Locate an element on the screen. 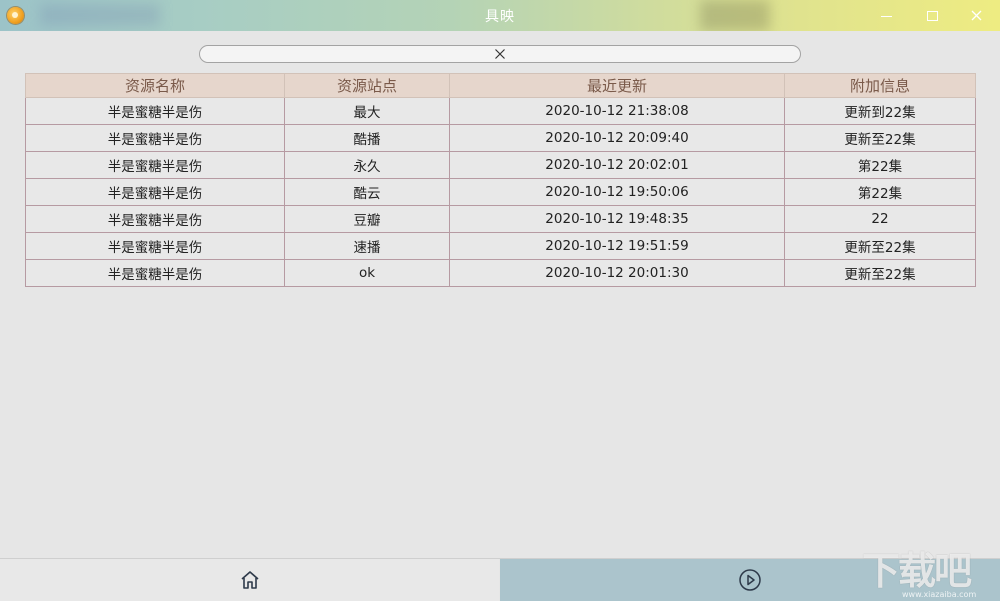 The height and width of the screenshot is (601, 1000). cell-info: 22 is located at coordinates (880, 219).